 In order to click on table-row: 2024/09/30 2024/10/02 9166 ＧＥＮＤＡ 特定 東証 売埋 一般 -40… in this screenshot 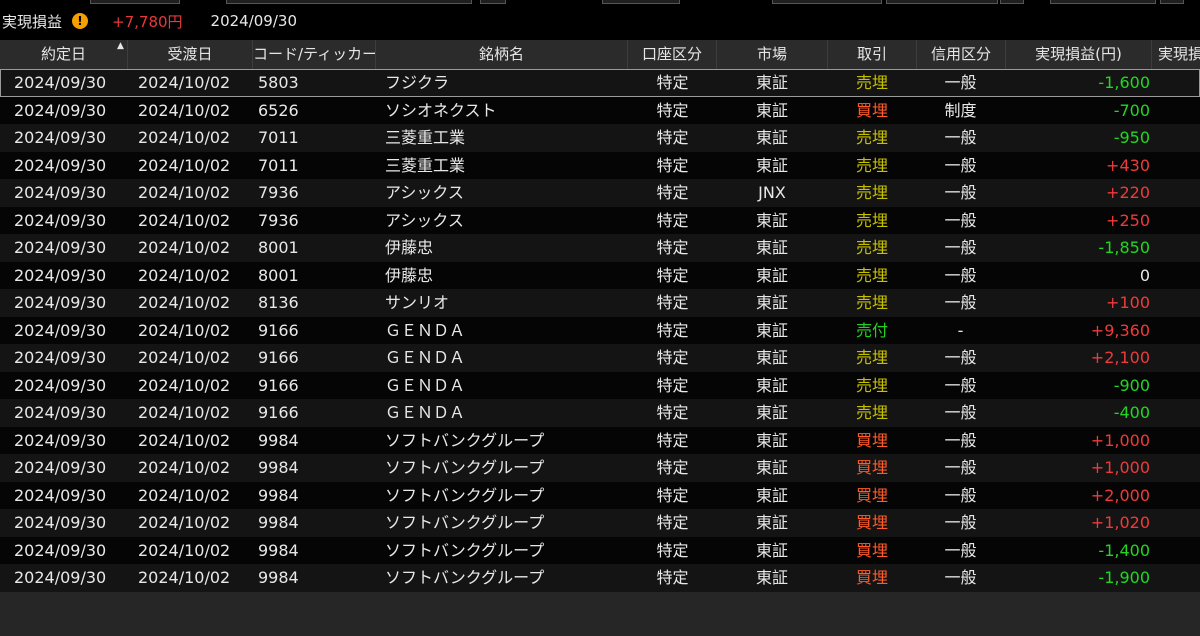, I will do `click(600, 413)`.